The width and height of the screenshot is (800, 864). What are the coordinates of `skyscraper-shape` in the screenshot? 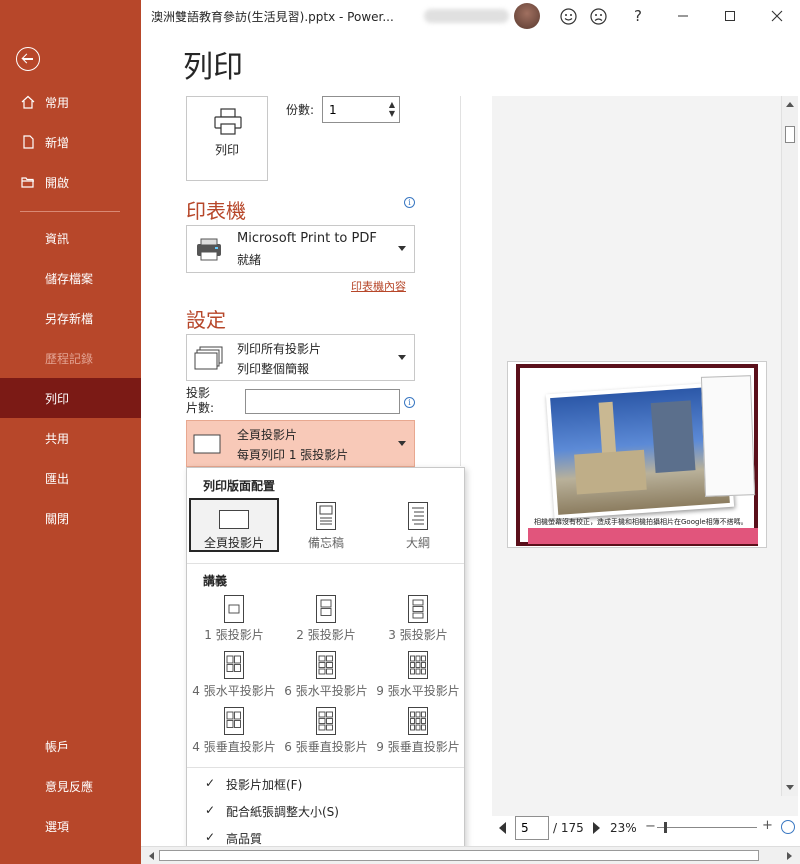 It's located at (673, 436).